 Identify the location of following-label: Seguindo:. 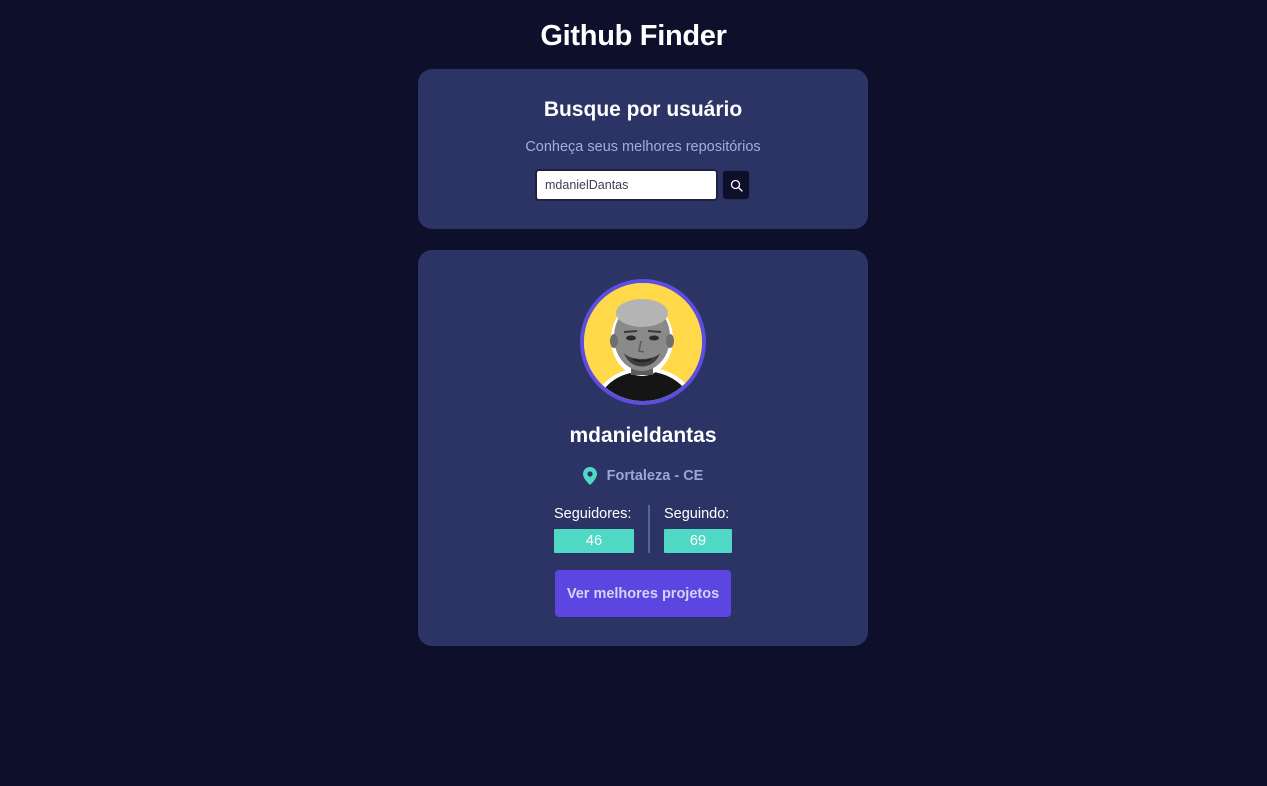
(697, 514).